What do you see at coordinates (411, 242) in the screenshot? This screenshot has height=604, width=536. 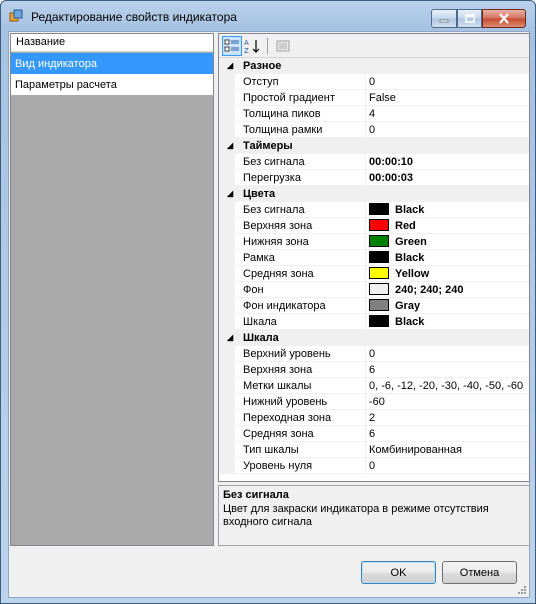 I see `color-name: Green` at bounding box center [411, 242].